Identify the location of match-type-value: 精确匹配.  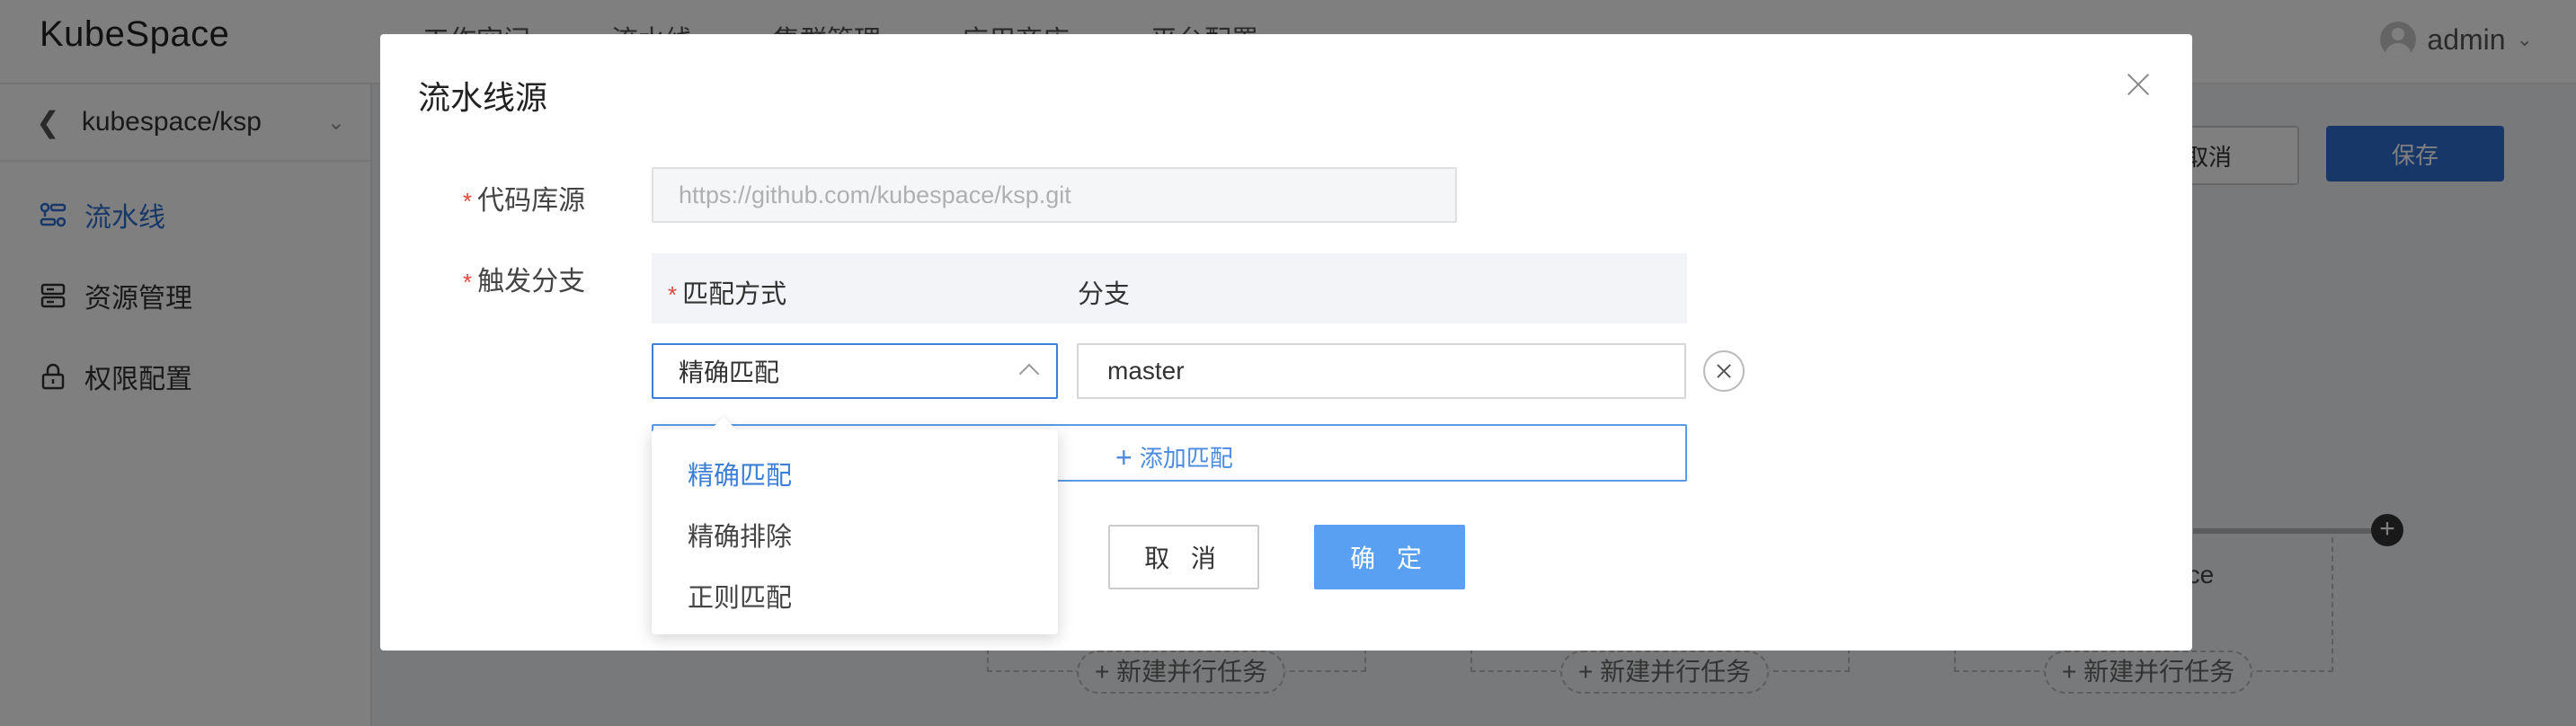
(729, 372).